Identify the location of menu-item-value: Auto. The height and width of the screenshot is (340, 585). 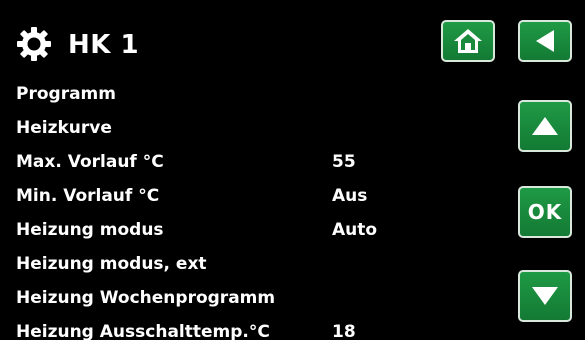
(355, 230).